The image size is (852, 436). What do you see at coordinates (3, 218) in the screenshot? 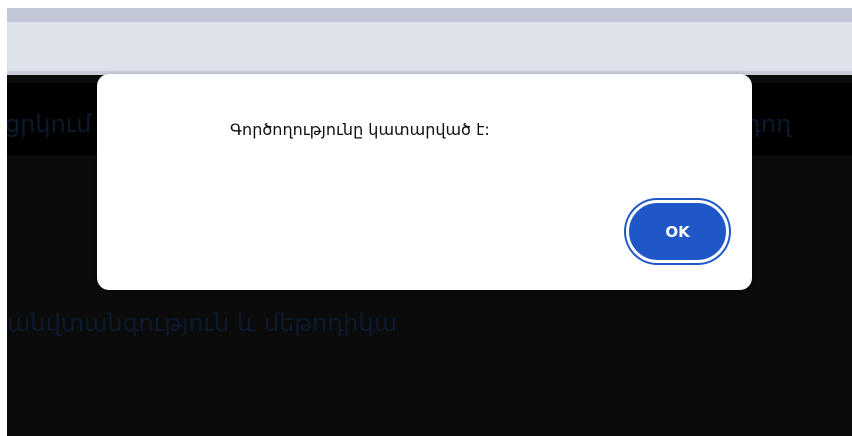
I see `window-left-edge` at bounding box center [3, 218].